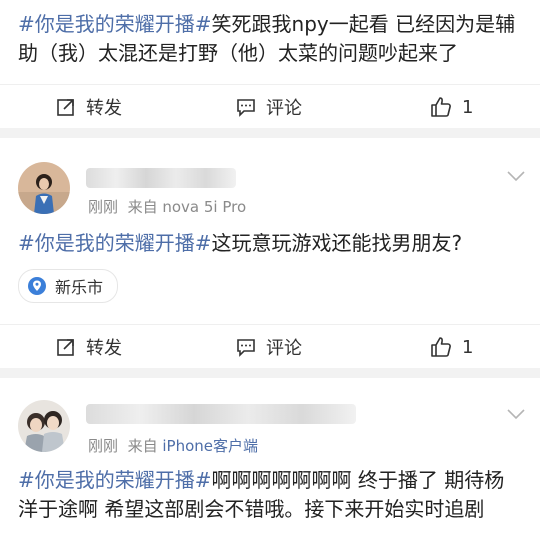  What do you see at coordinates (68, 286) in the screenshot?
I see `location-tag: 新乐市` at bounding box center [68, 286].